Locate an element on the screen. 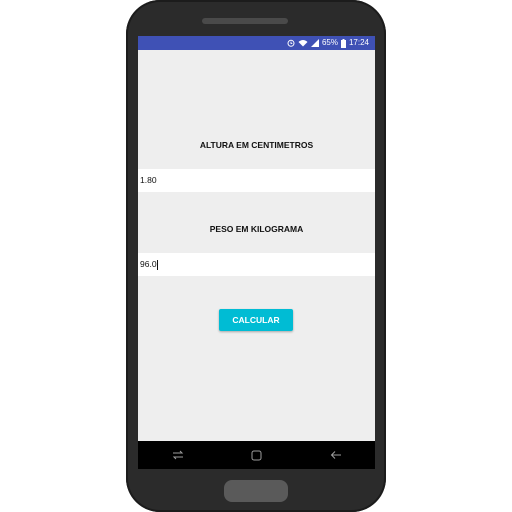 The height and width of the screenshot is (512, 512). physical-home-button is located at coordinates (256, 491).